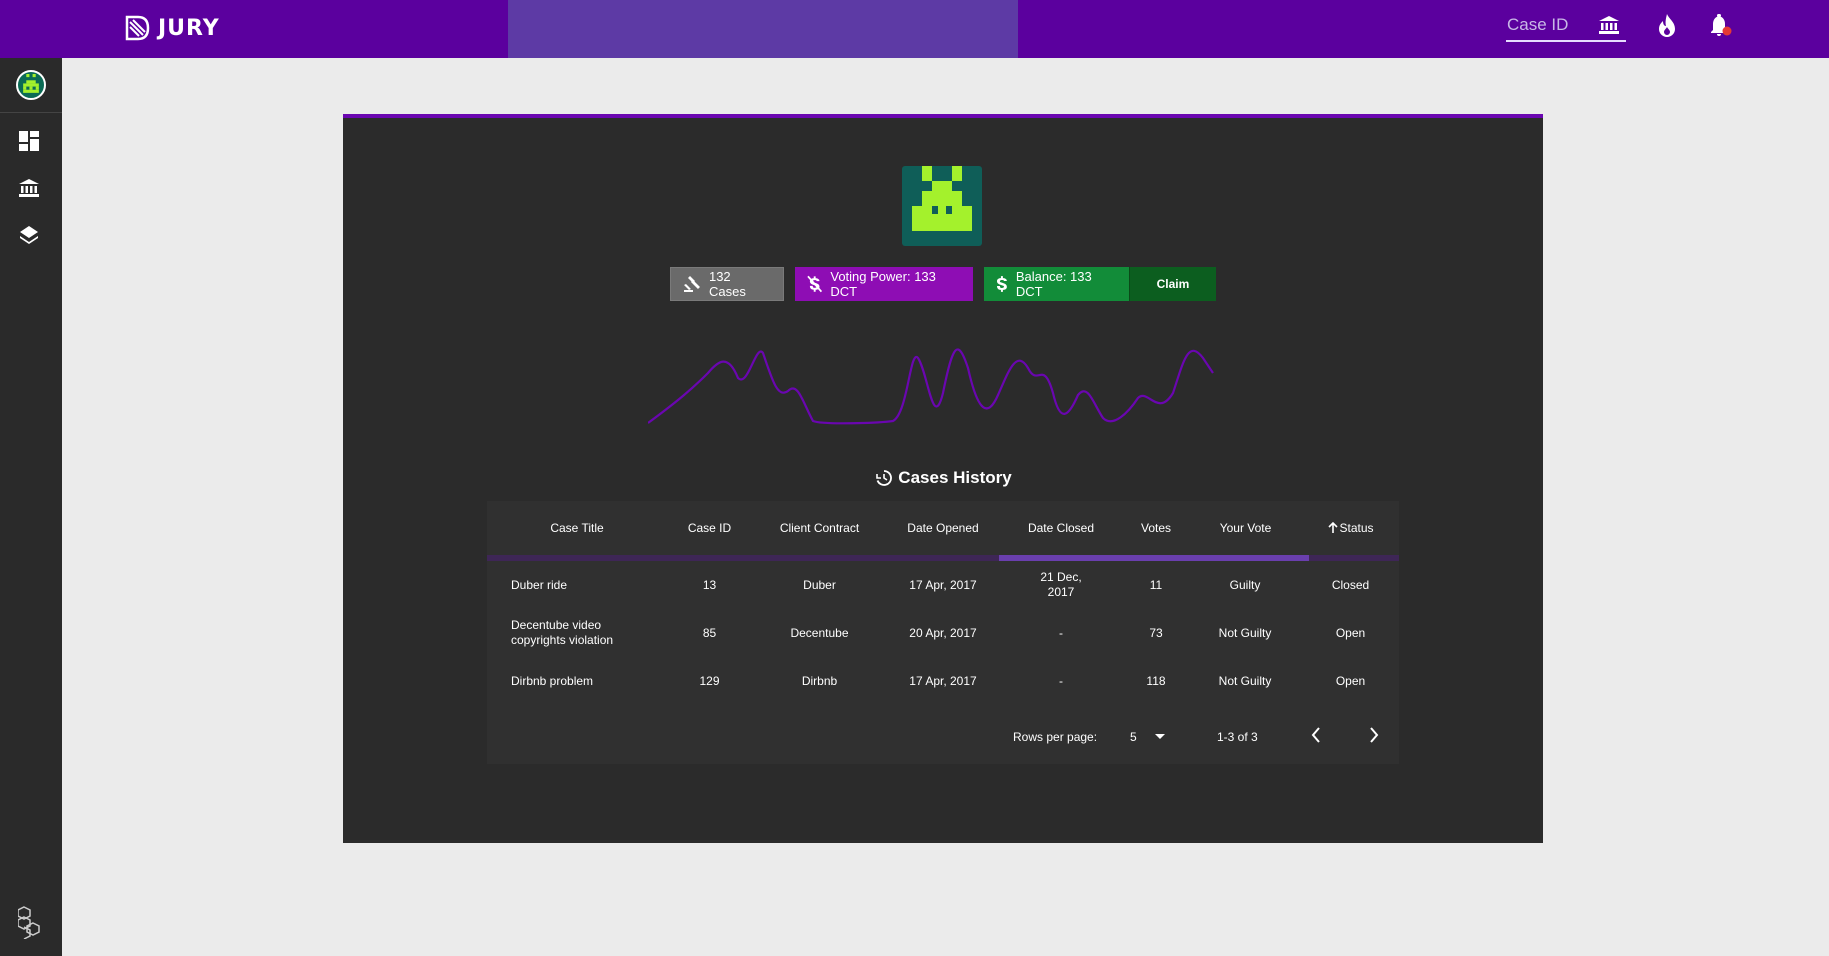 Image resolution: width=1829 pixels, height=956 pixels. What do you see at coordinates (884, 478) in the screenshot?
I see `history-icon` at bounding box center [884, 478].